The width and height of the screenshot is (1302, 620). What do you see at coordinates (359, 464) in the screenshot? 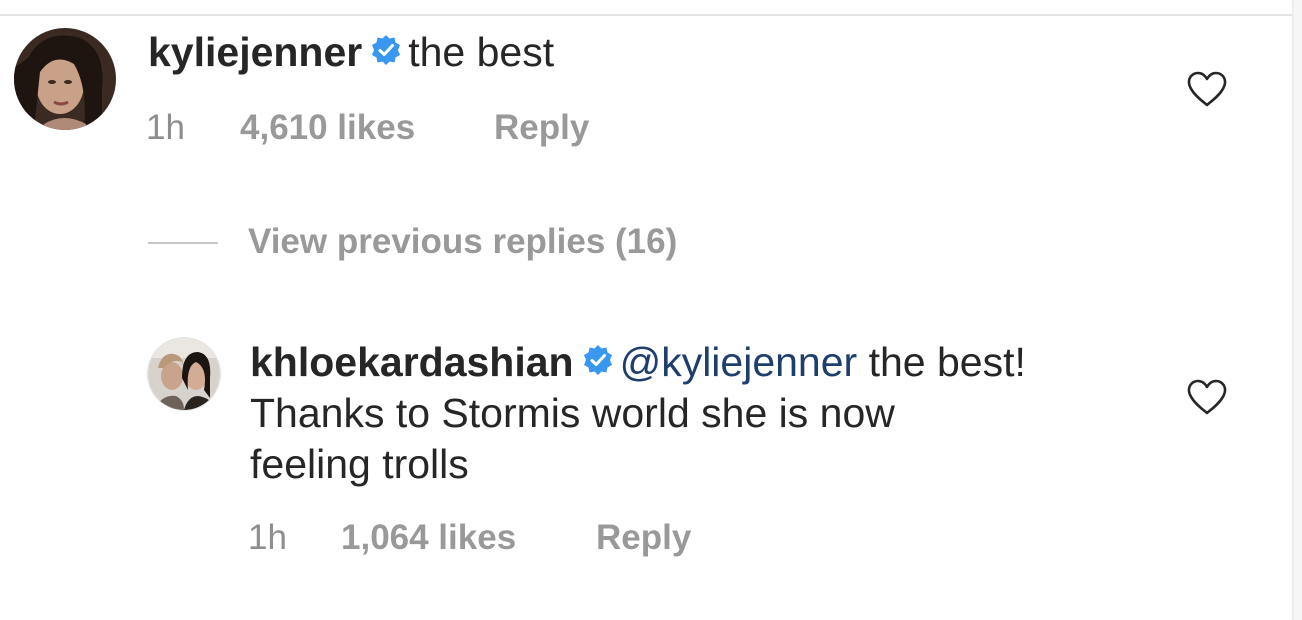
I see `reply-text-line-3: feeling trolls` at bounding box center [359, 464].